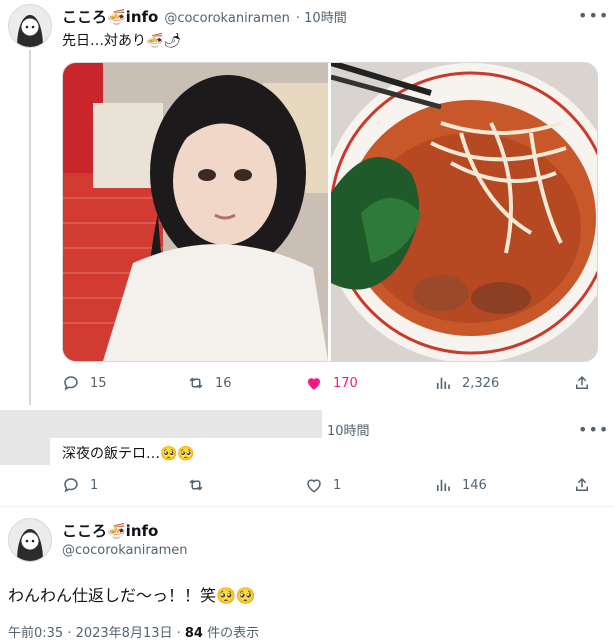 Image resolution: width=614 pixels, height=641 pixels. What do you see at coordinates (193, 633) in the screenshot?
I see `view-count: 84` at bounding box center [193, 633].